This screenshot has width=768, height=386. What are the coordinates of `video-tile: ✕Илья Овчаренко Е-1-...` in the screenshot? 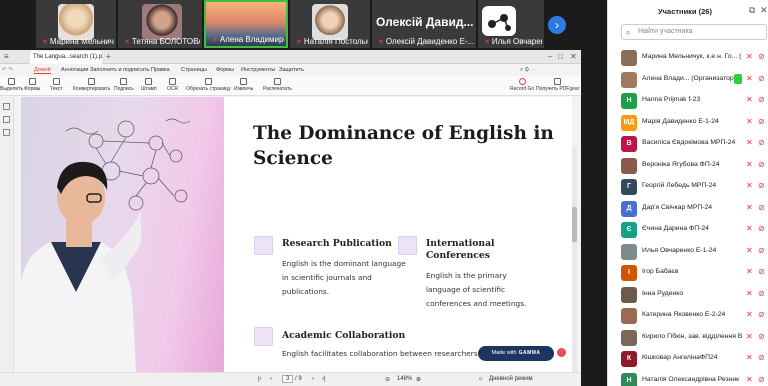 It's located at (511, 24).